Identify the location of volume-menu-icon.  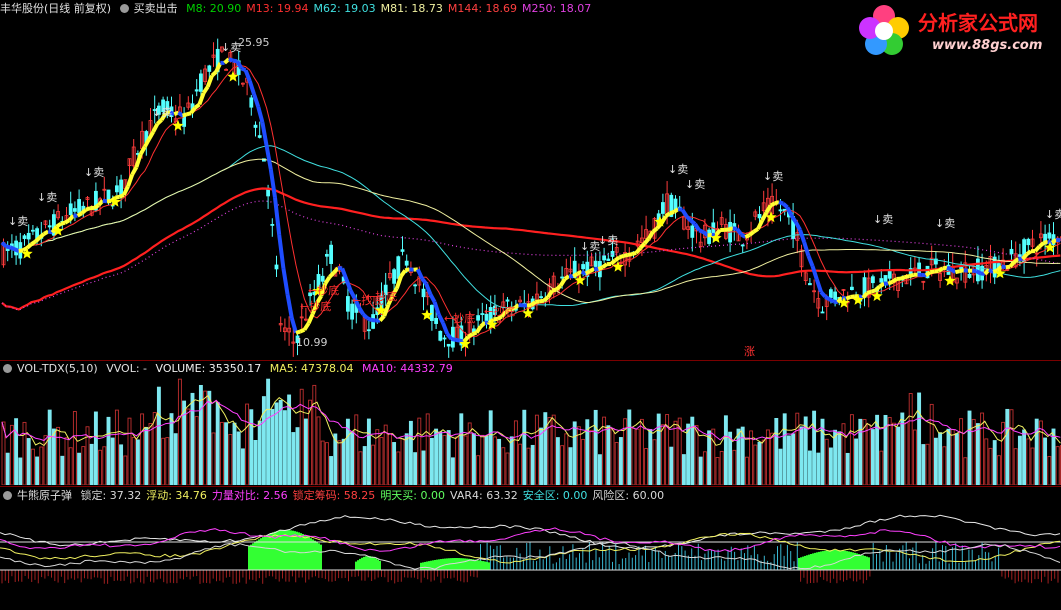
(7, 368).